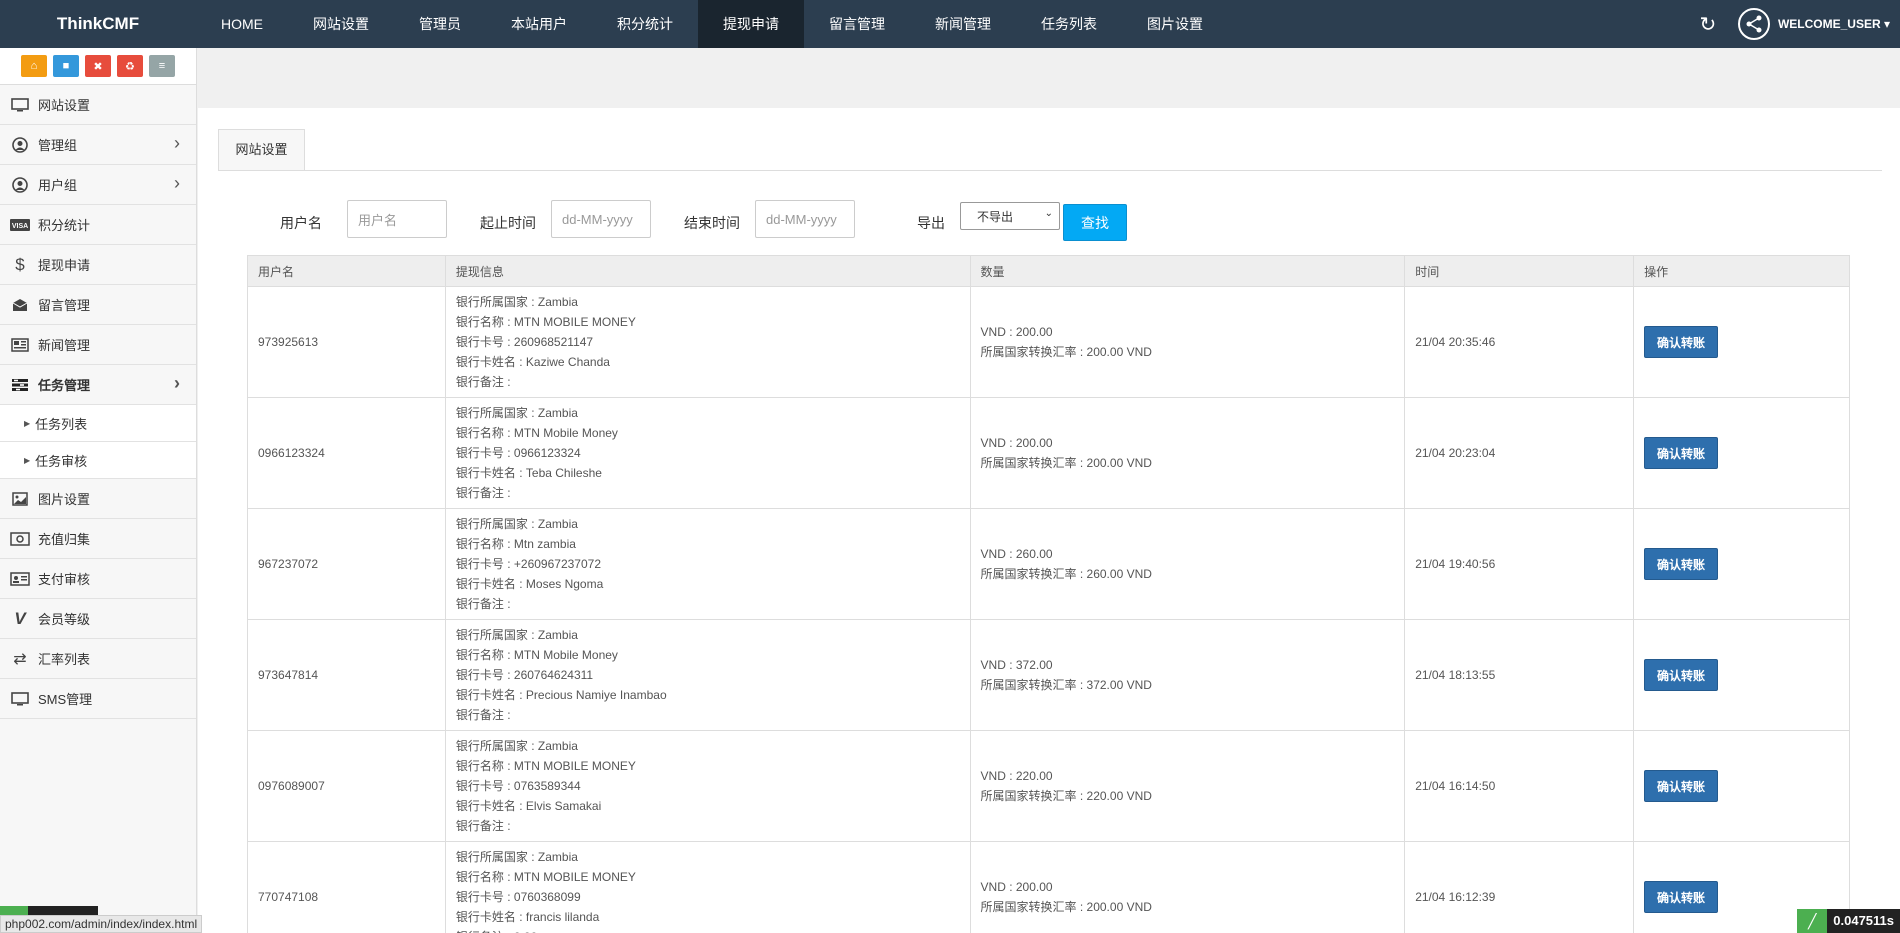  I want to click on chevron-down-icon: ⌄, so click(1048, 213).